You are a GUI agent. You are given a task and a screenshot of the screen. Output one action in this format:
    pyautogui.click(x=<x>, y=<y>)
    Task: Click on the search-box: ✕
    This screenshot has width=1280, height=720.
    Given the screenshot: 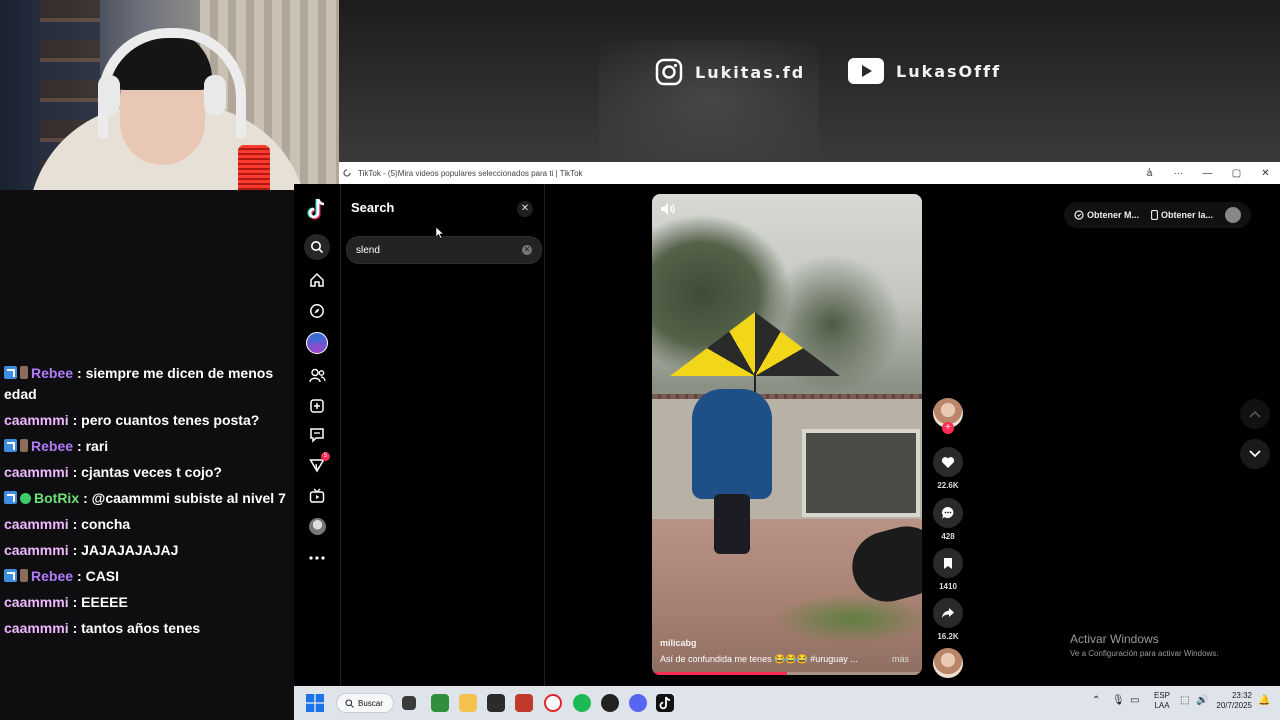 What is the action you would take?
    pyautogui.click(x=444, y=250)
    